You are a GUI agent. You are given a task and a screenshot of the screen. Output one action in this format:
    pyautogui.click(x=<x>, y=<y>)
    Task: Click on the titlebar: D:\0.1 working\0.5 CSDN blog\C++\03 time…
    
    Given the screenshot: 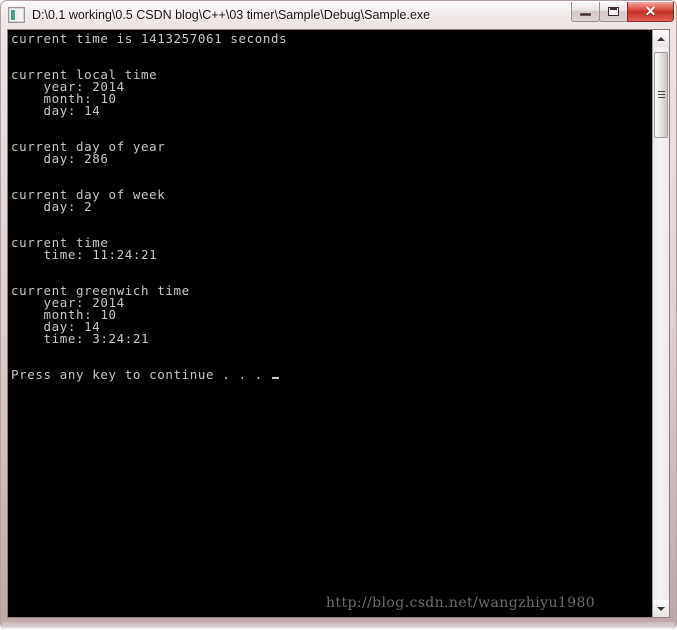 What is the action you would take?
    pyautogui.click(x=338, y=14)
    